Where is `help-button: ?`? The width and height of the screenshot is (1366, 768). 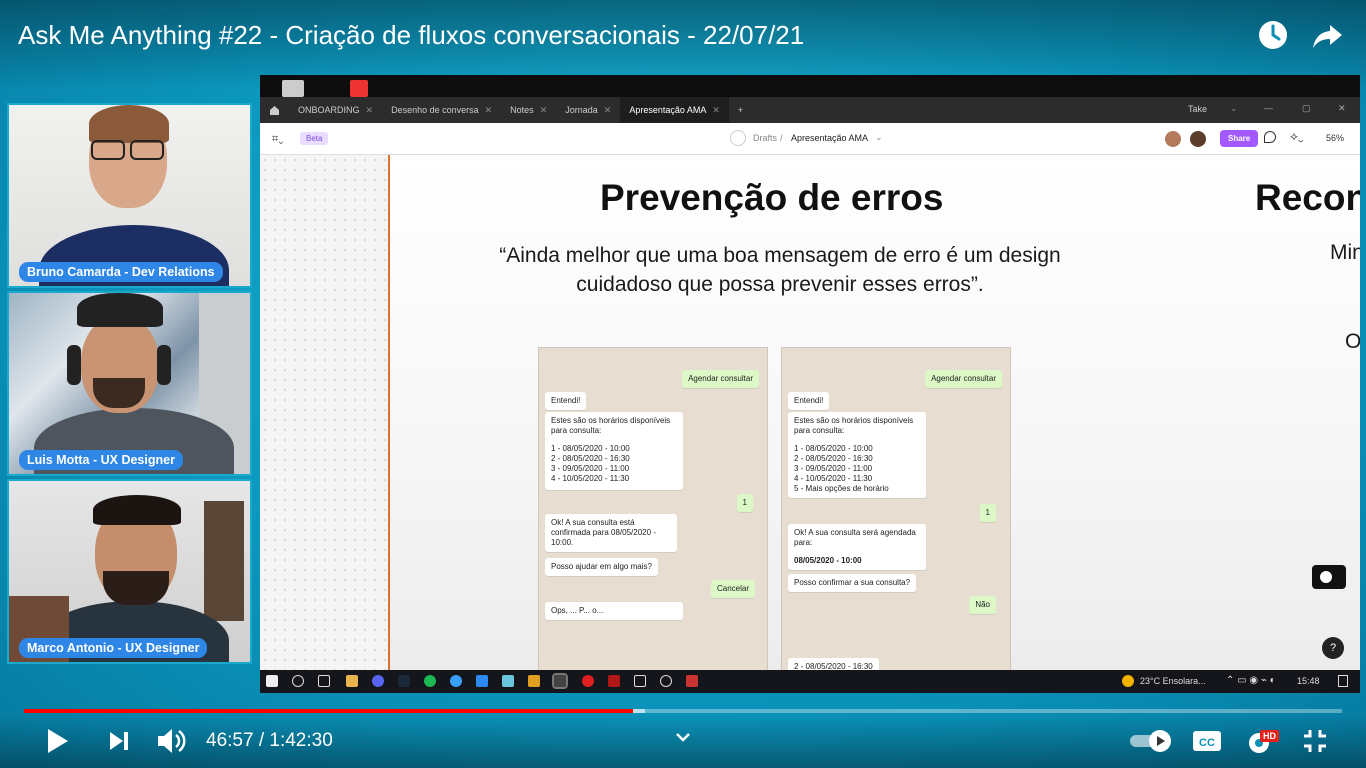 help-button: ? is located at coordinates (1333, 648).